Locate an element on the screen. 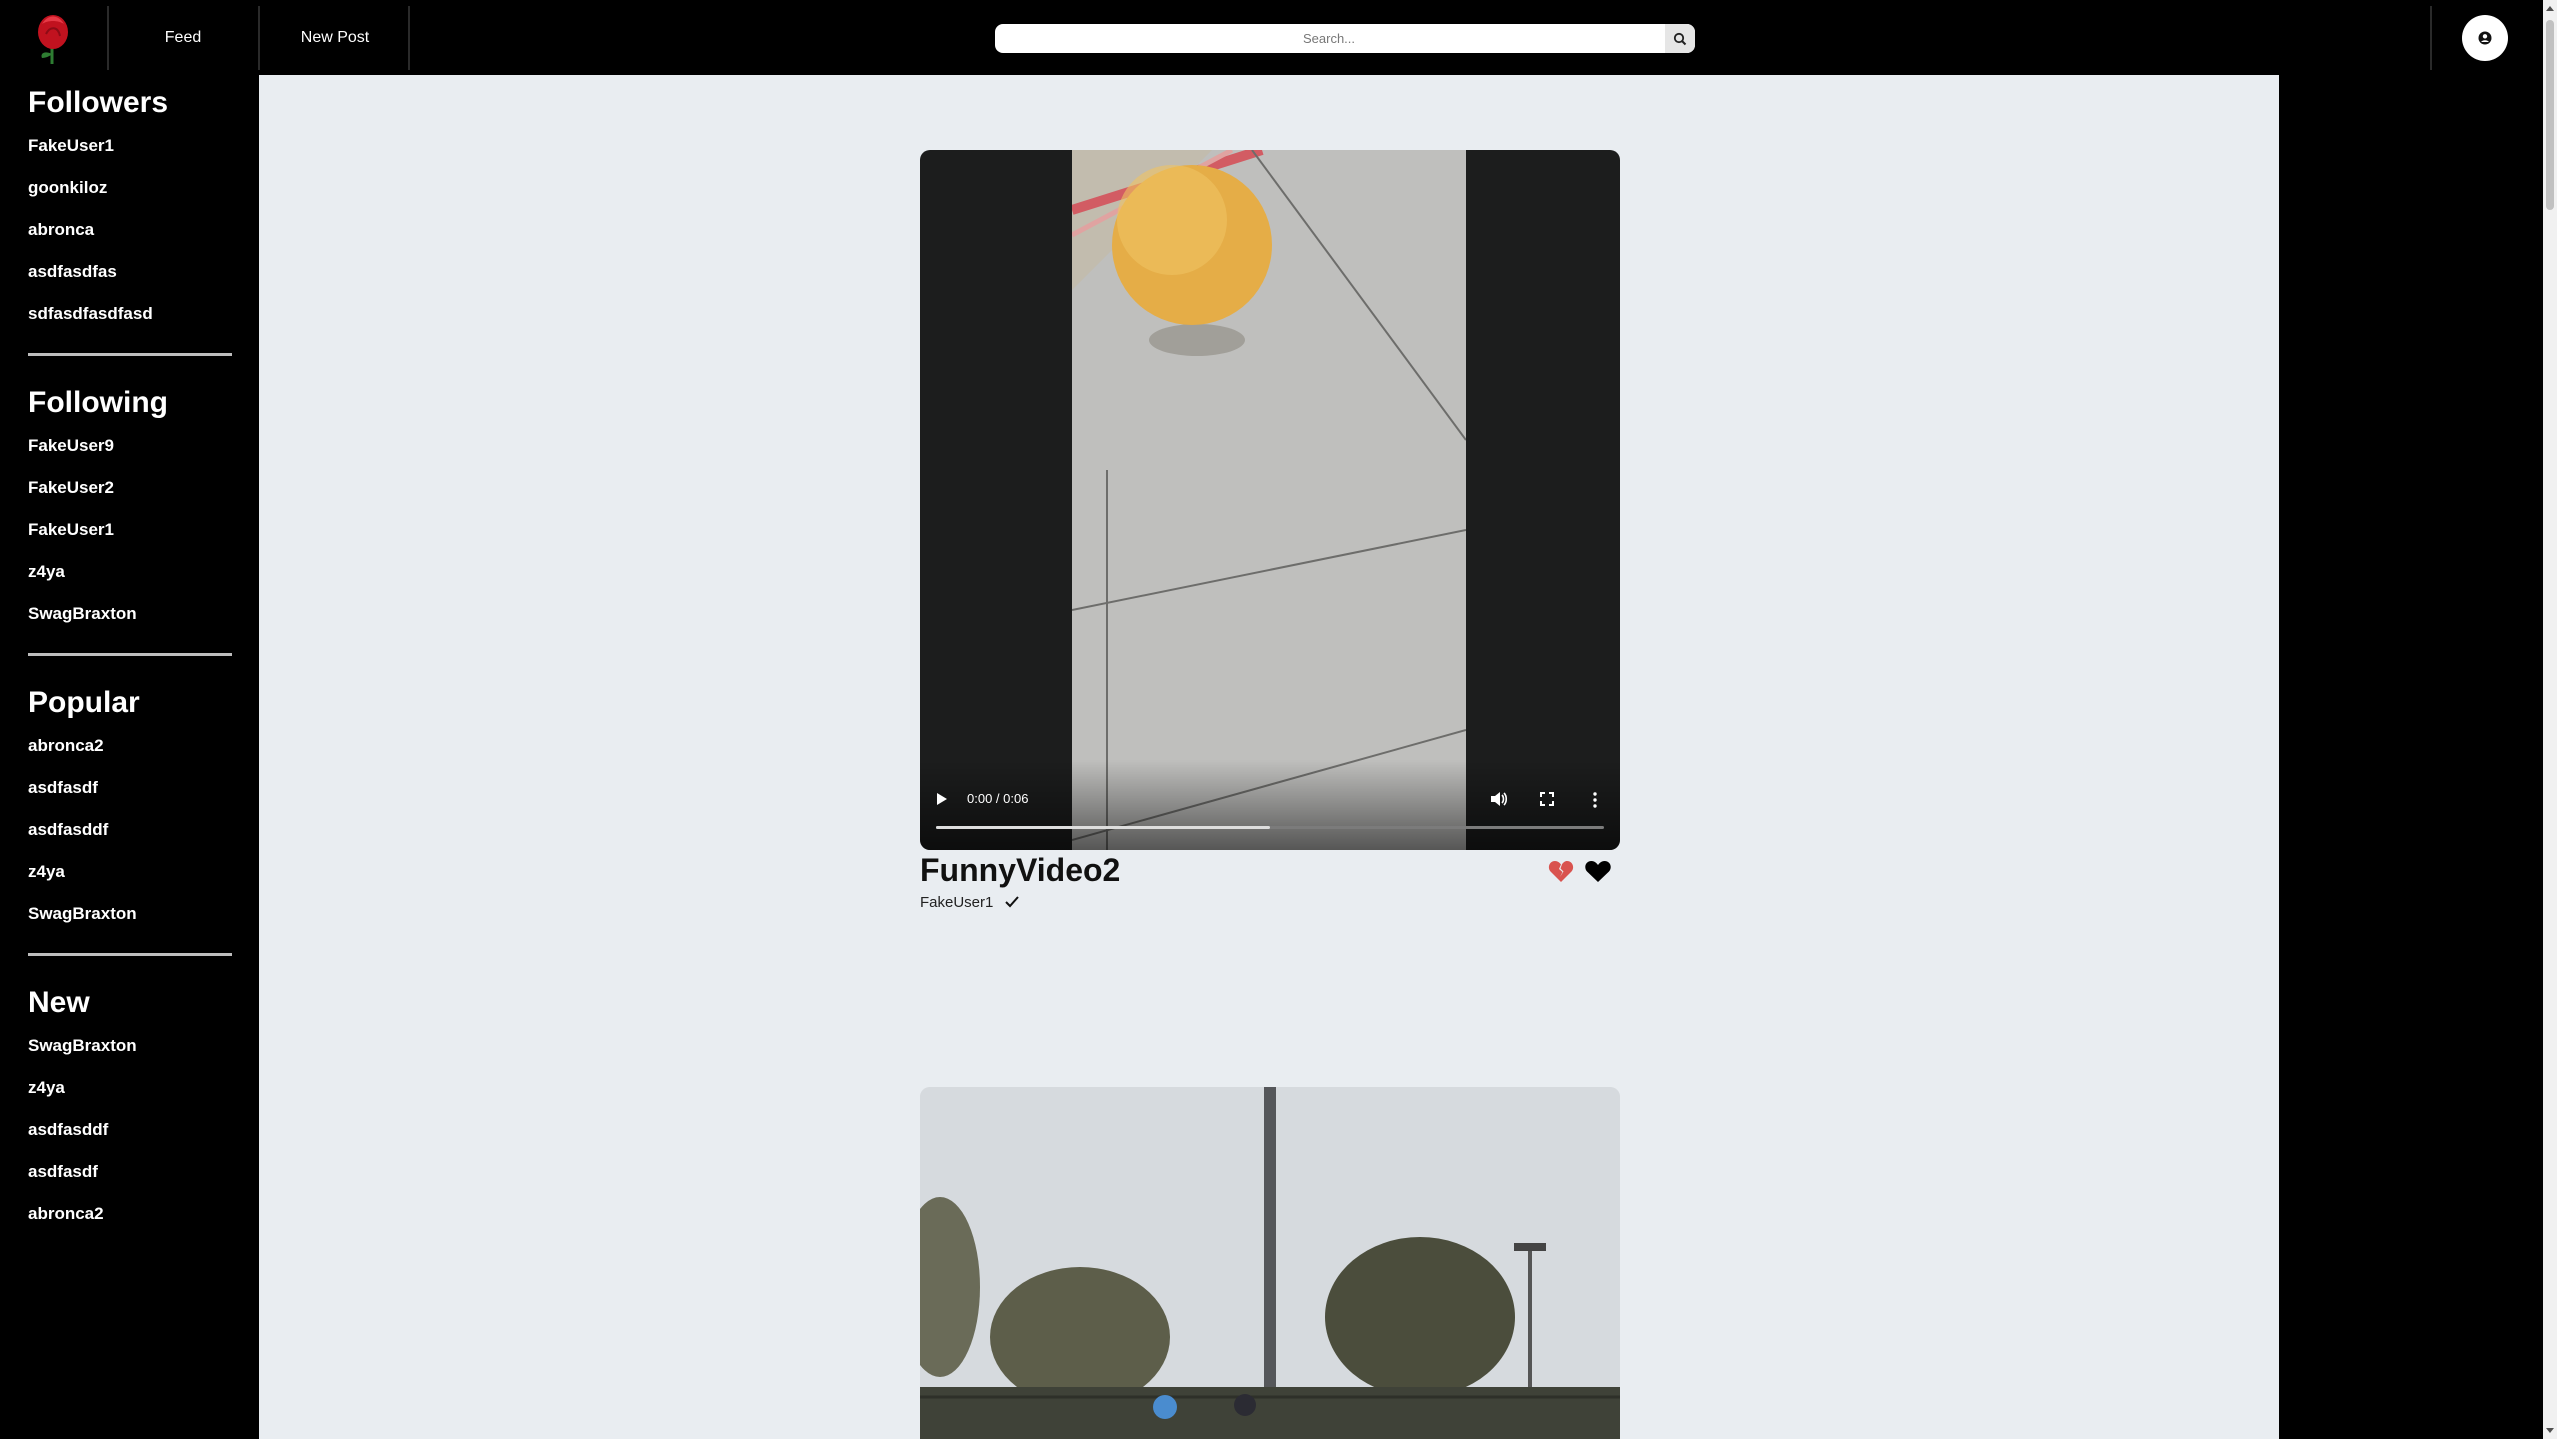 The image size is (2557, 1439). following-item: z4ya is located at coordinates (130, 572).